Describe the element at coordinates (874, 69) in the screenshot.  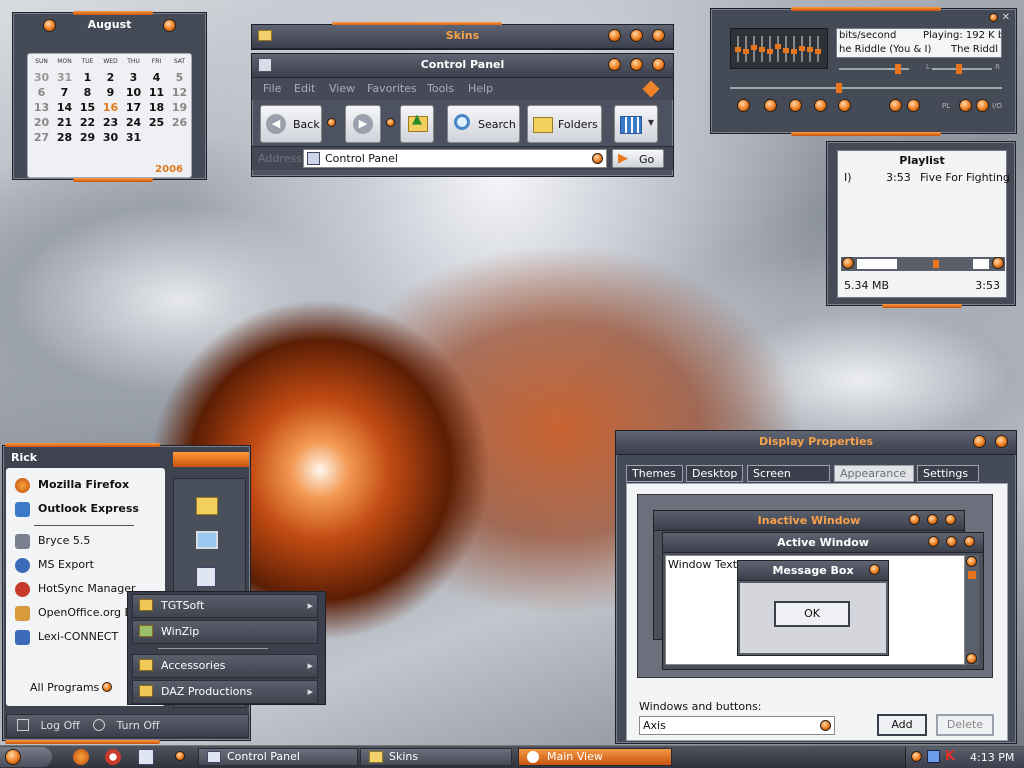
I see `volume-slider` at that location.